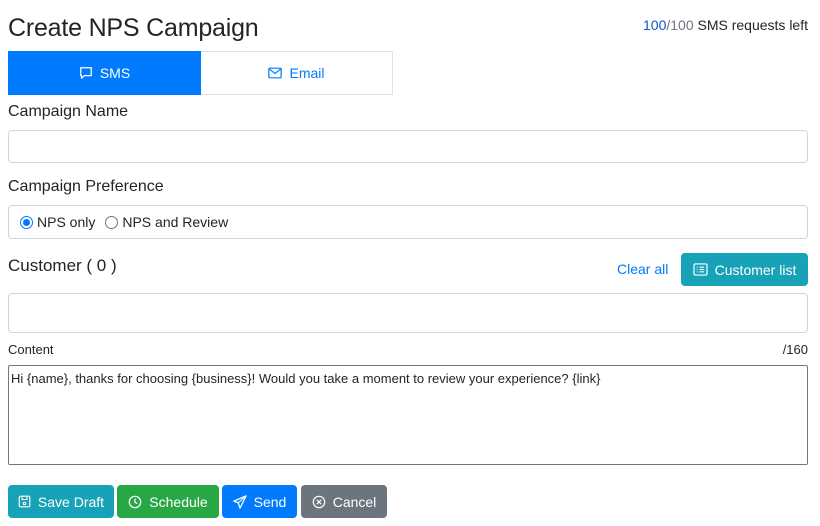  I want to click on tab-email: Email, so click(297, 73).